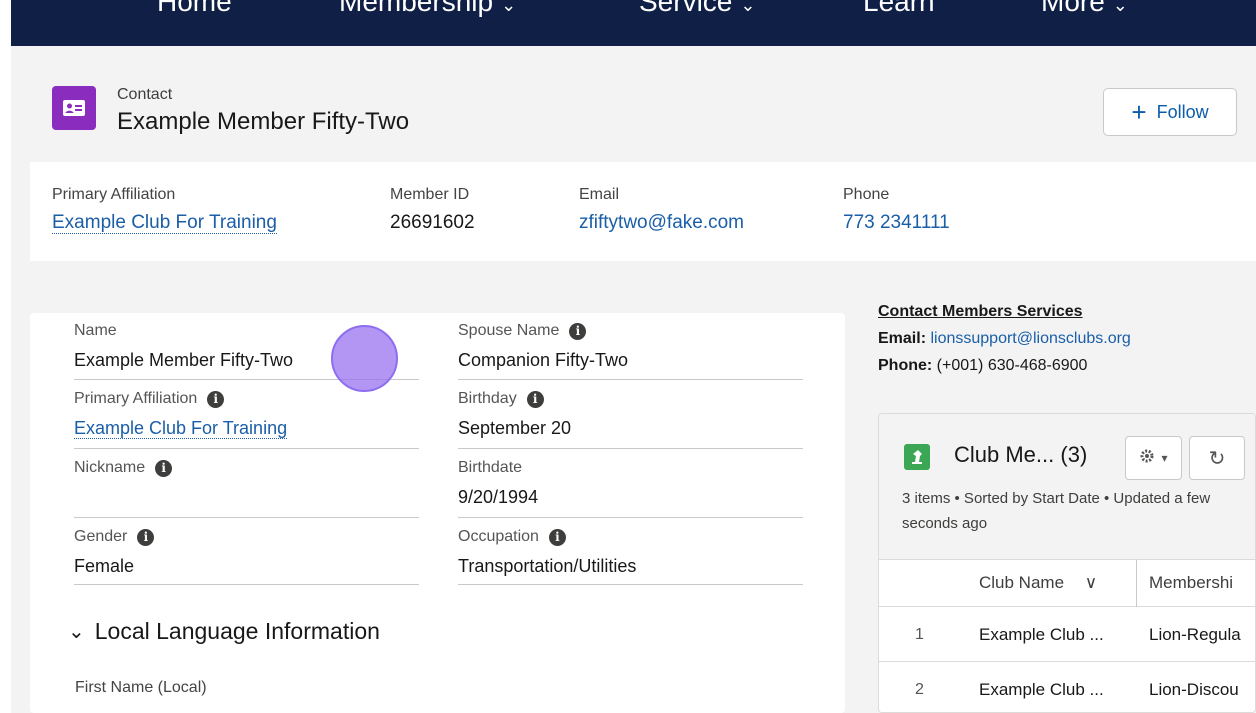 The width and height of the screenshot is (1256, 713). Describe the element at coordinates (246, 556) in the screenshot. I see `field-gender: Gender i Female` at that location.